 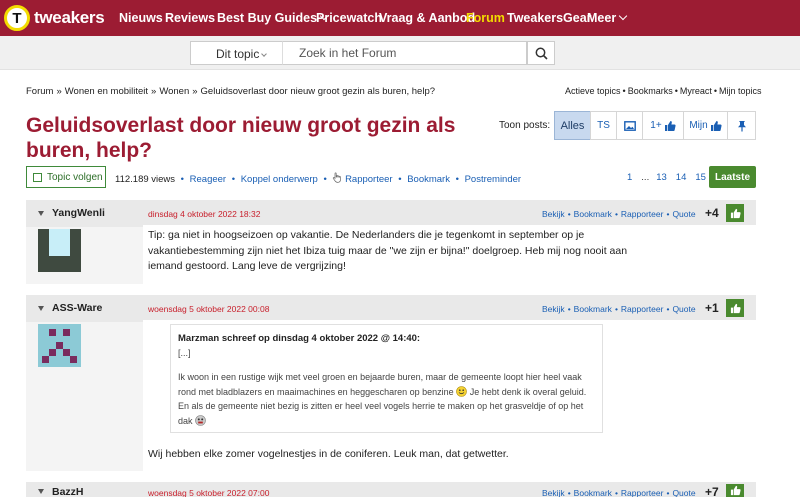 What do you see at coordinates (732, 177) in the screenshot?
I see `last-page-button: Laatste` at bounding box center [732, 177].